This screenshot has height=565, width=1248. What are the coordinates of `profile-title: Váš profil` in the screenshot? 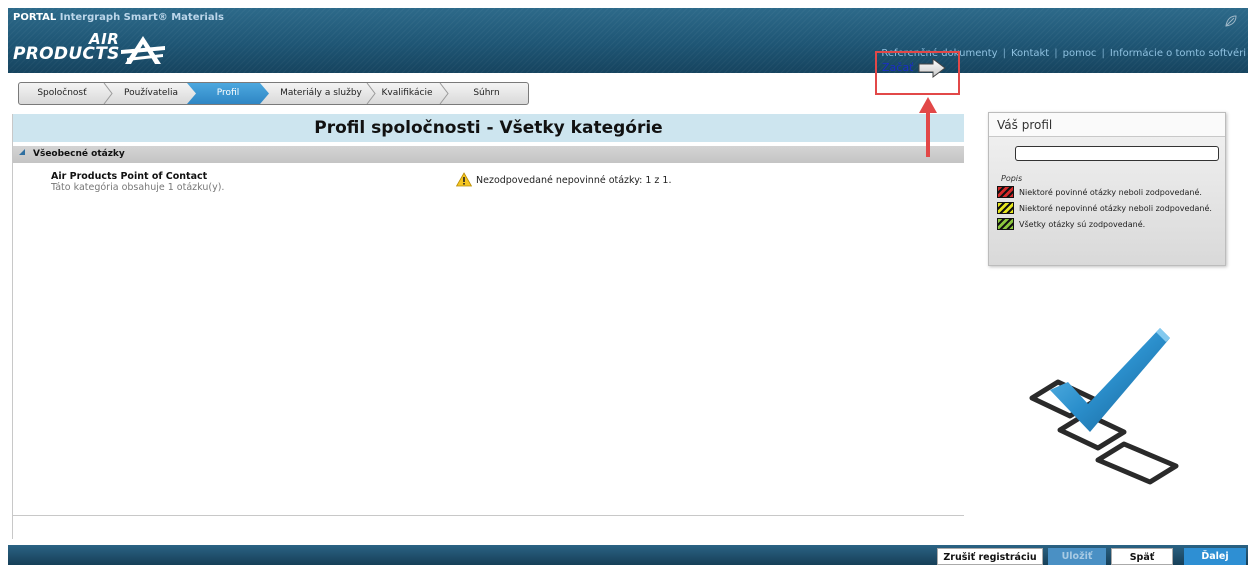 It's located at (1107, 125).